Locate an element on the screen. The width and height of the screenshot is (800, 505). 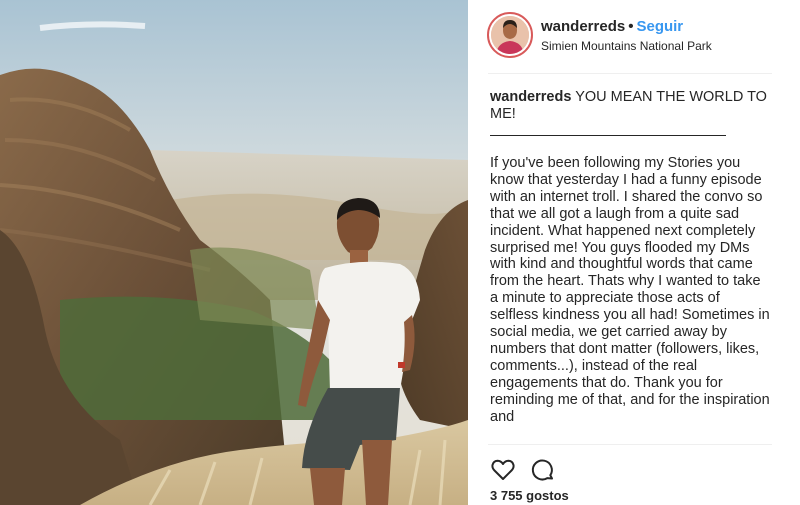
location-link: Simien Mountains National Park is located at coordinates (626, 46).